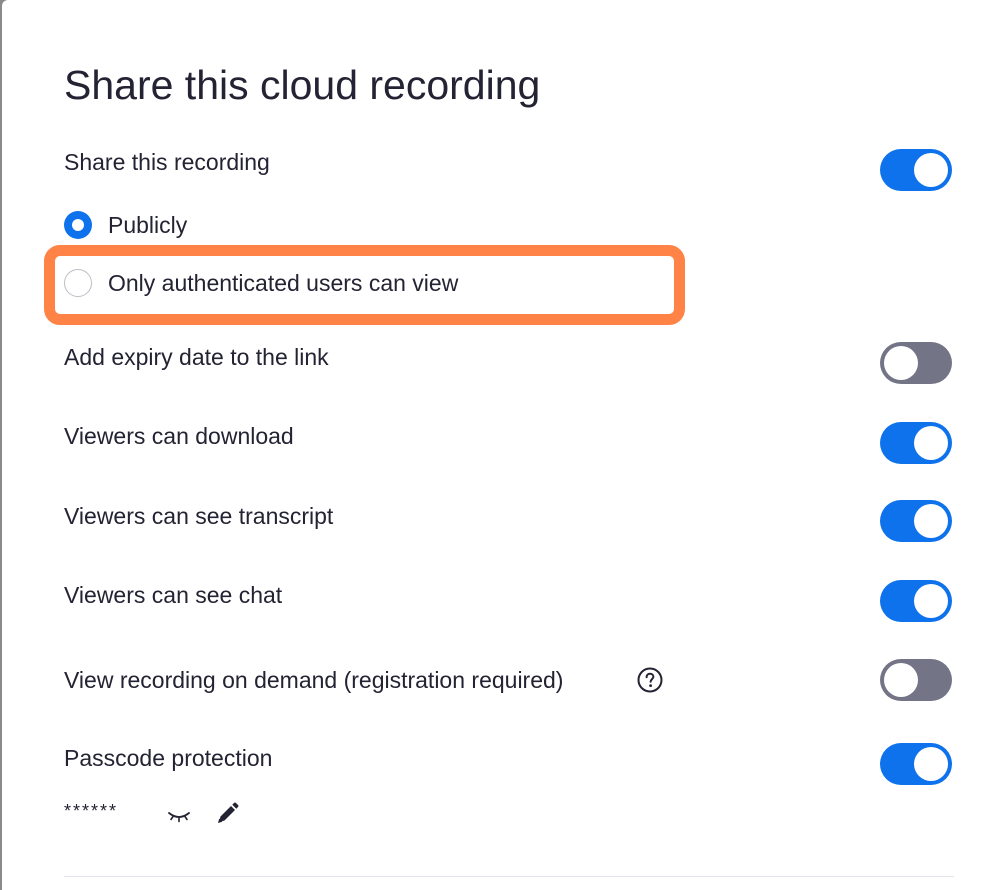  I want to click on viewers-transcript-toggle, so click(916, 521).